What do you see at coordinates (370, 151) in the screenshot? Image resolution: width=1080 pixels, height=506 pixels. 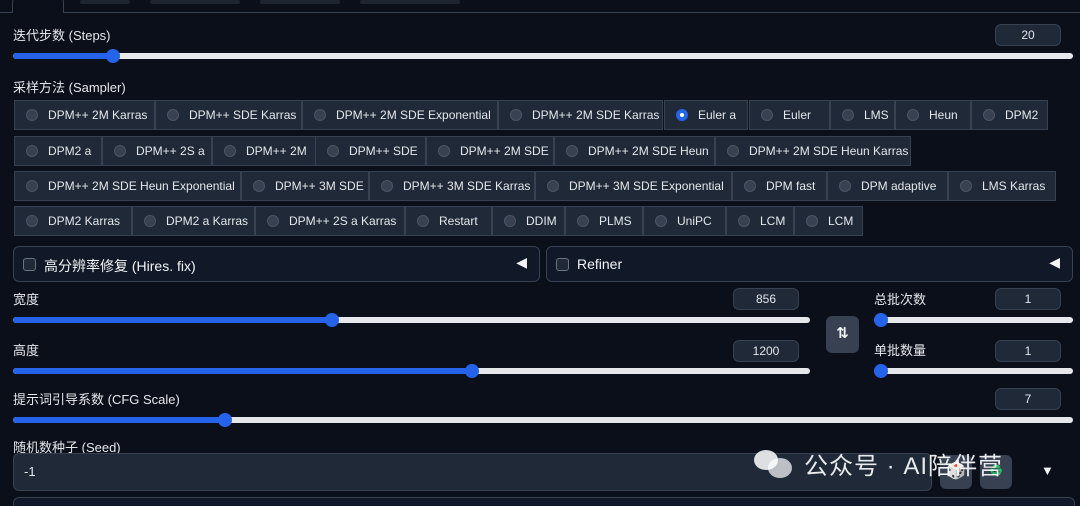 I see `sampler-option: DPM++ SDE` at bounding box center [370, 151].